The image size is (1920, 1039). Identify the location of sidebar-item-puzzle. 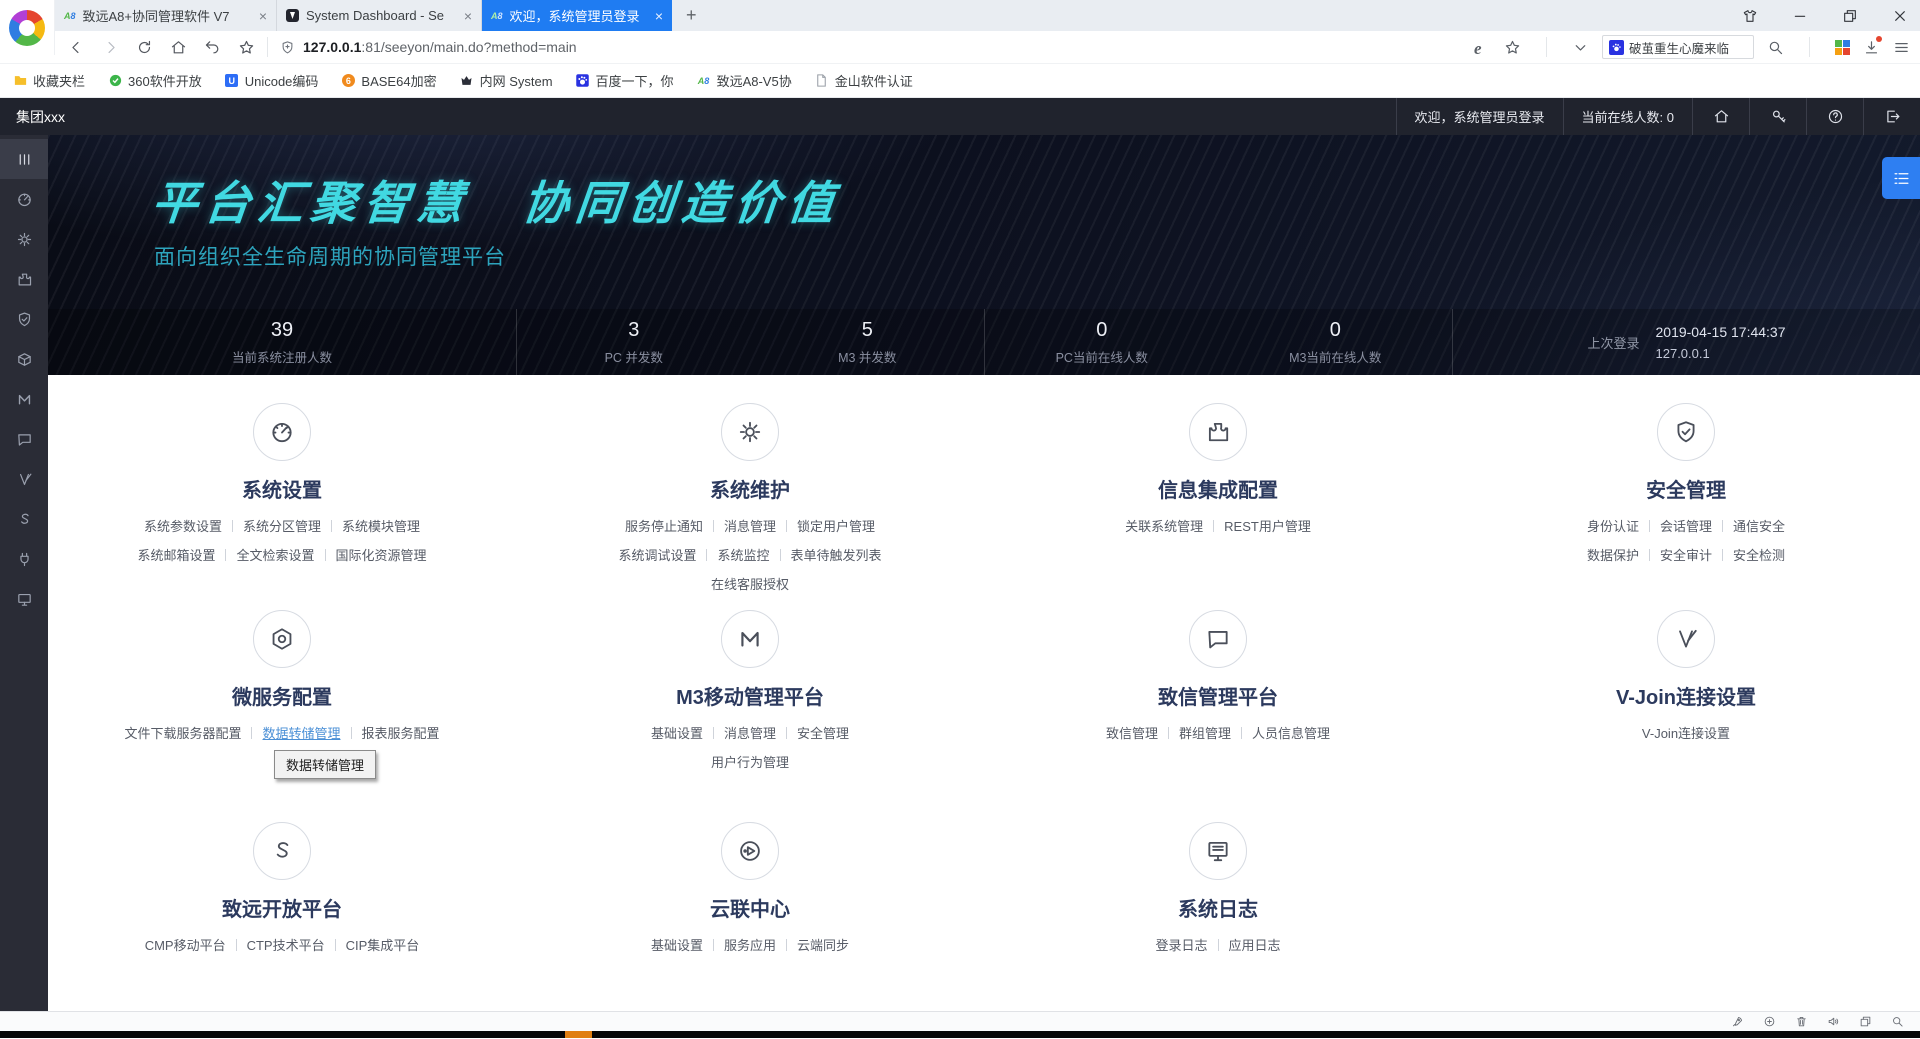
(24, 279).